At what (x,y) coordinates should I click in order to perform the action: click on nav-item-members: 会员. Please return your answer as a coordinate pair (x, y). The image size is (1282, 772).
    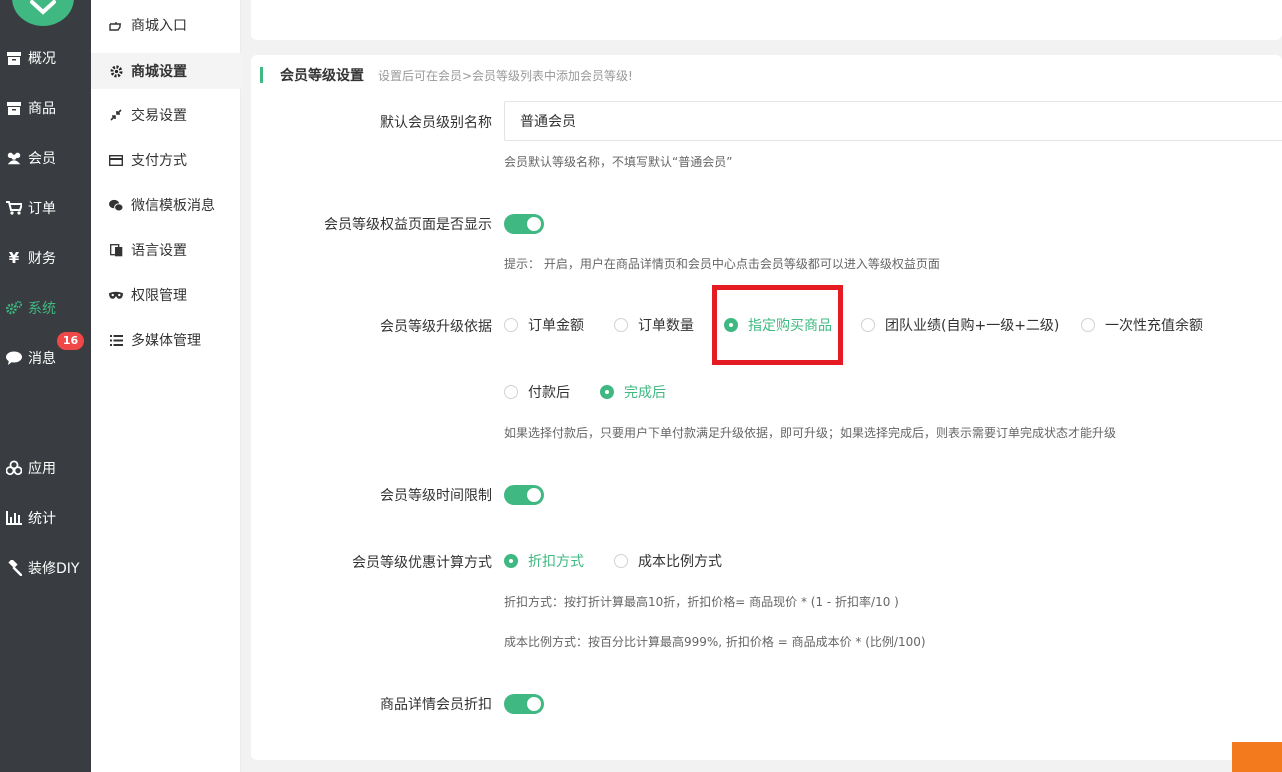
    Looking at the image, I should click on (45, 158).